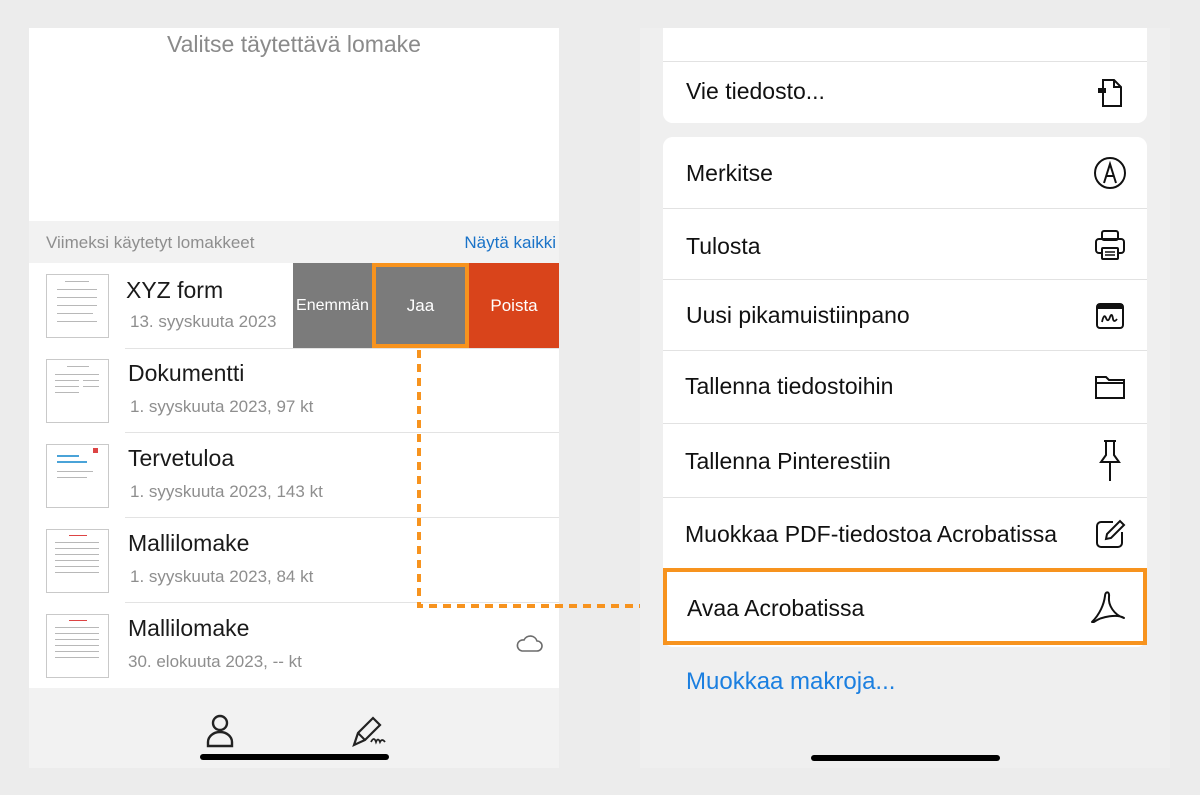 The image size is (1200, 795). I want to click on action-label: Merkitse, so click(729, 173).